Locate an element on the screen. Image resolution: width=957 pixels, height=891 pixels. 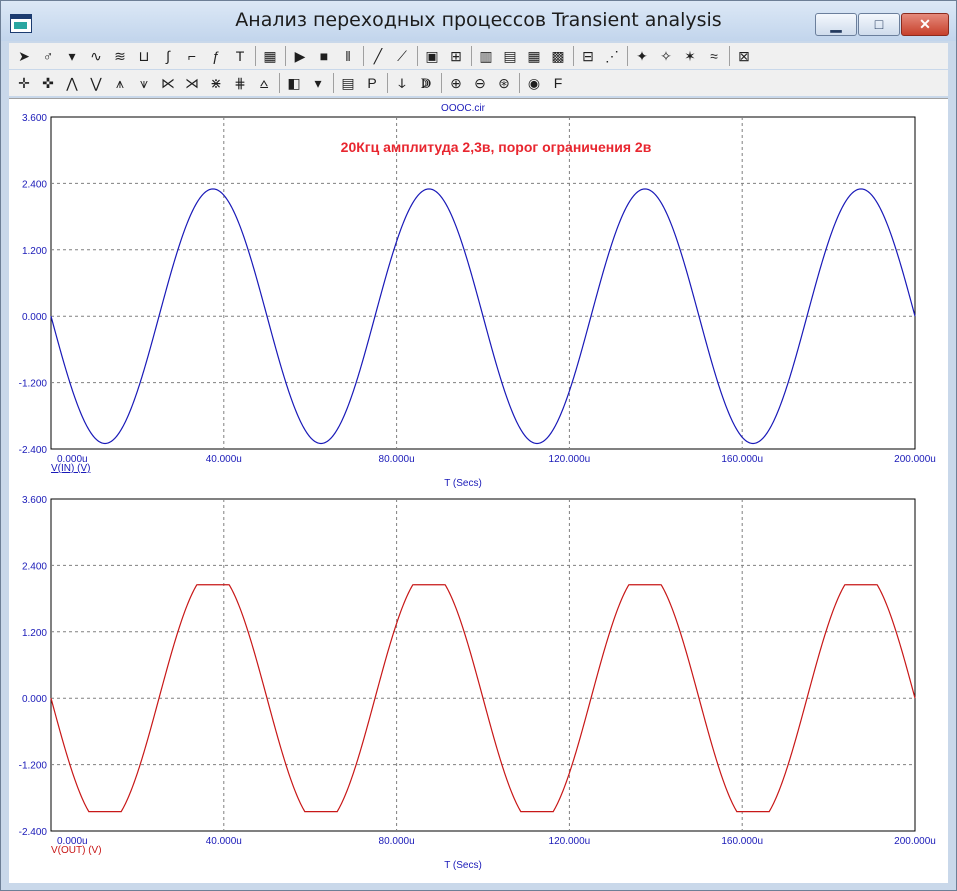
zoom-in-icon: ⊕ is located at coordinates (456, 83).